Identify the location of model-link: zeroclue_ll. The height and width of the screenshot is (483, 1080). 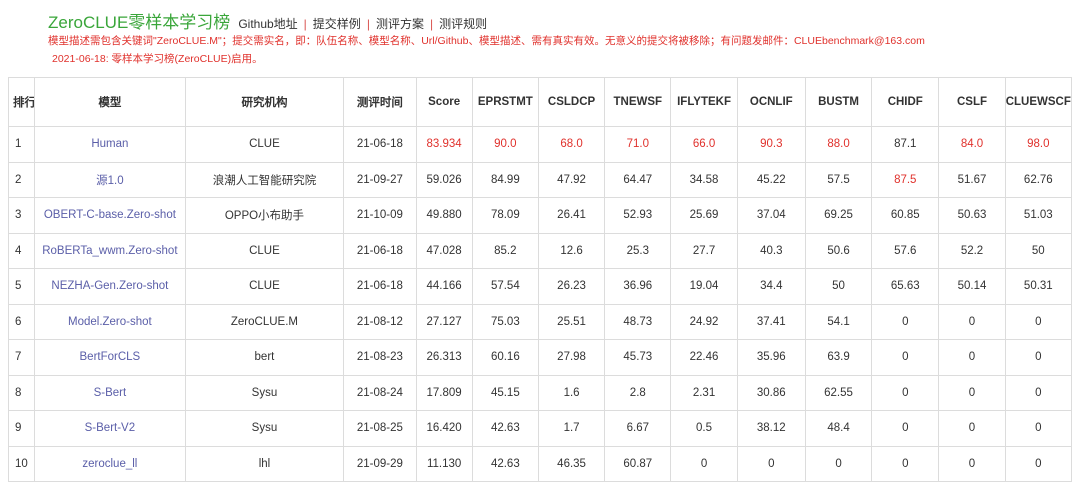
(110, 463).